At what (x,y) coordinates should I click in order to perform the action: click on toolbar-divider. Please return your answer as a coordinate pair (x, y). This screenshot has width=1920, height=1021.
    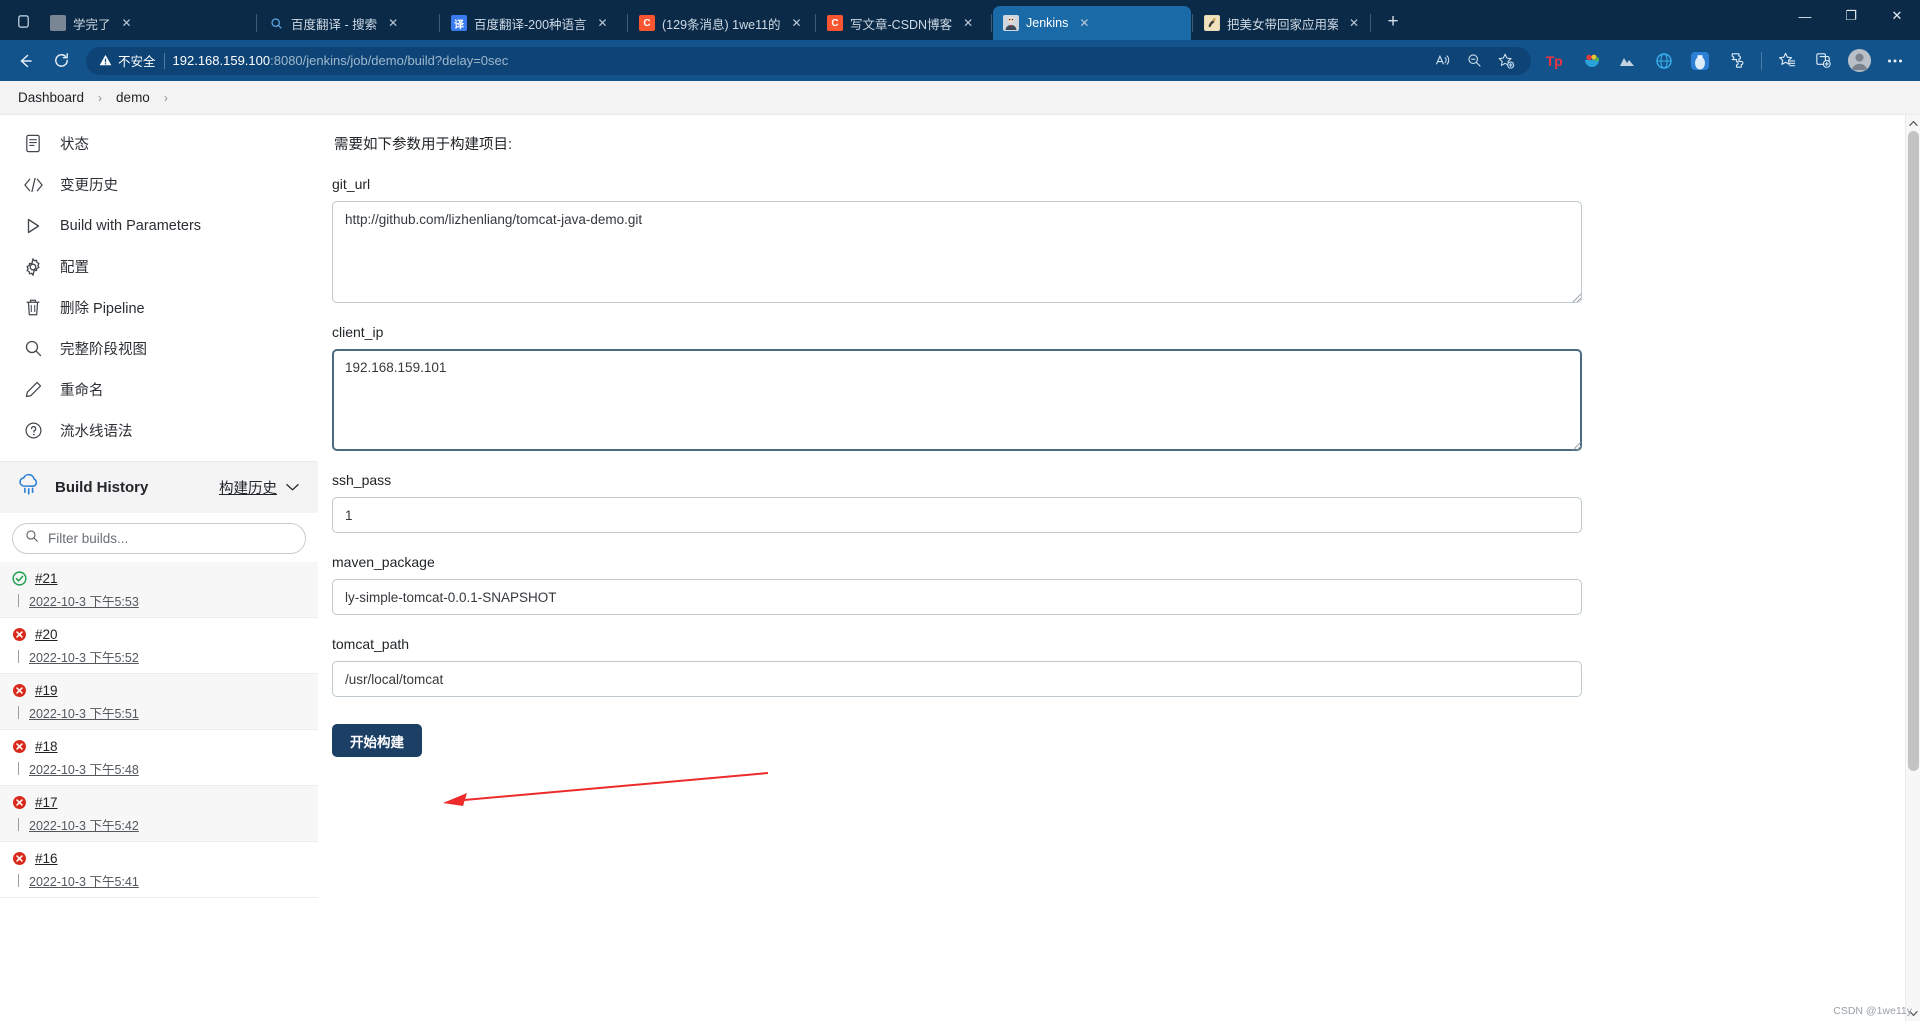
    Looking at the image, I should click on (1761, 60).